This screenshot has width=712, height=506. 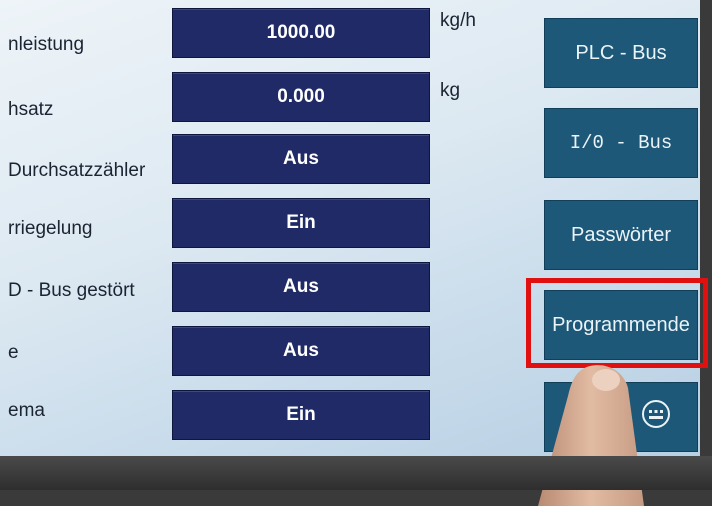 What do you see at coordinates (301, 287) in the screenshot?
I see `bus-gestoert-toggle-button: Aus` at bounding box center [301, 287].